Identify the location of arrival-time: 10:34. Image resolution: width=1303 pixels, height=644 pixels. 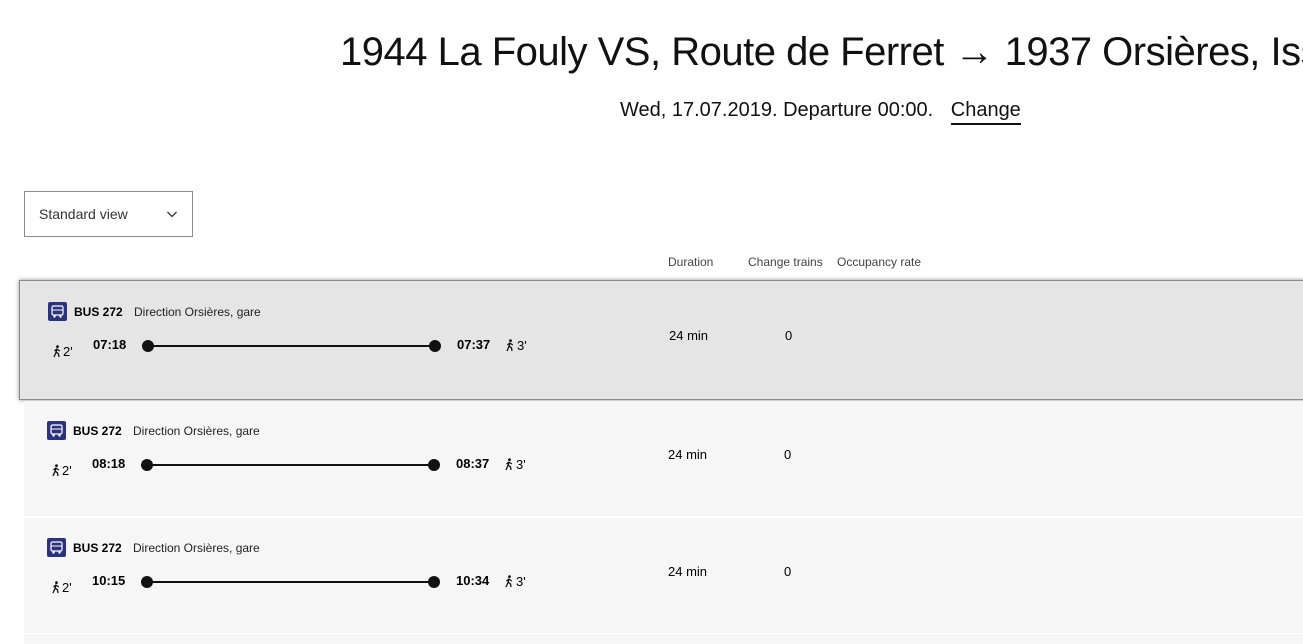
(473, 580).